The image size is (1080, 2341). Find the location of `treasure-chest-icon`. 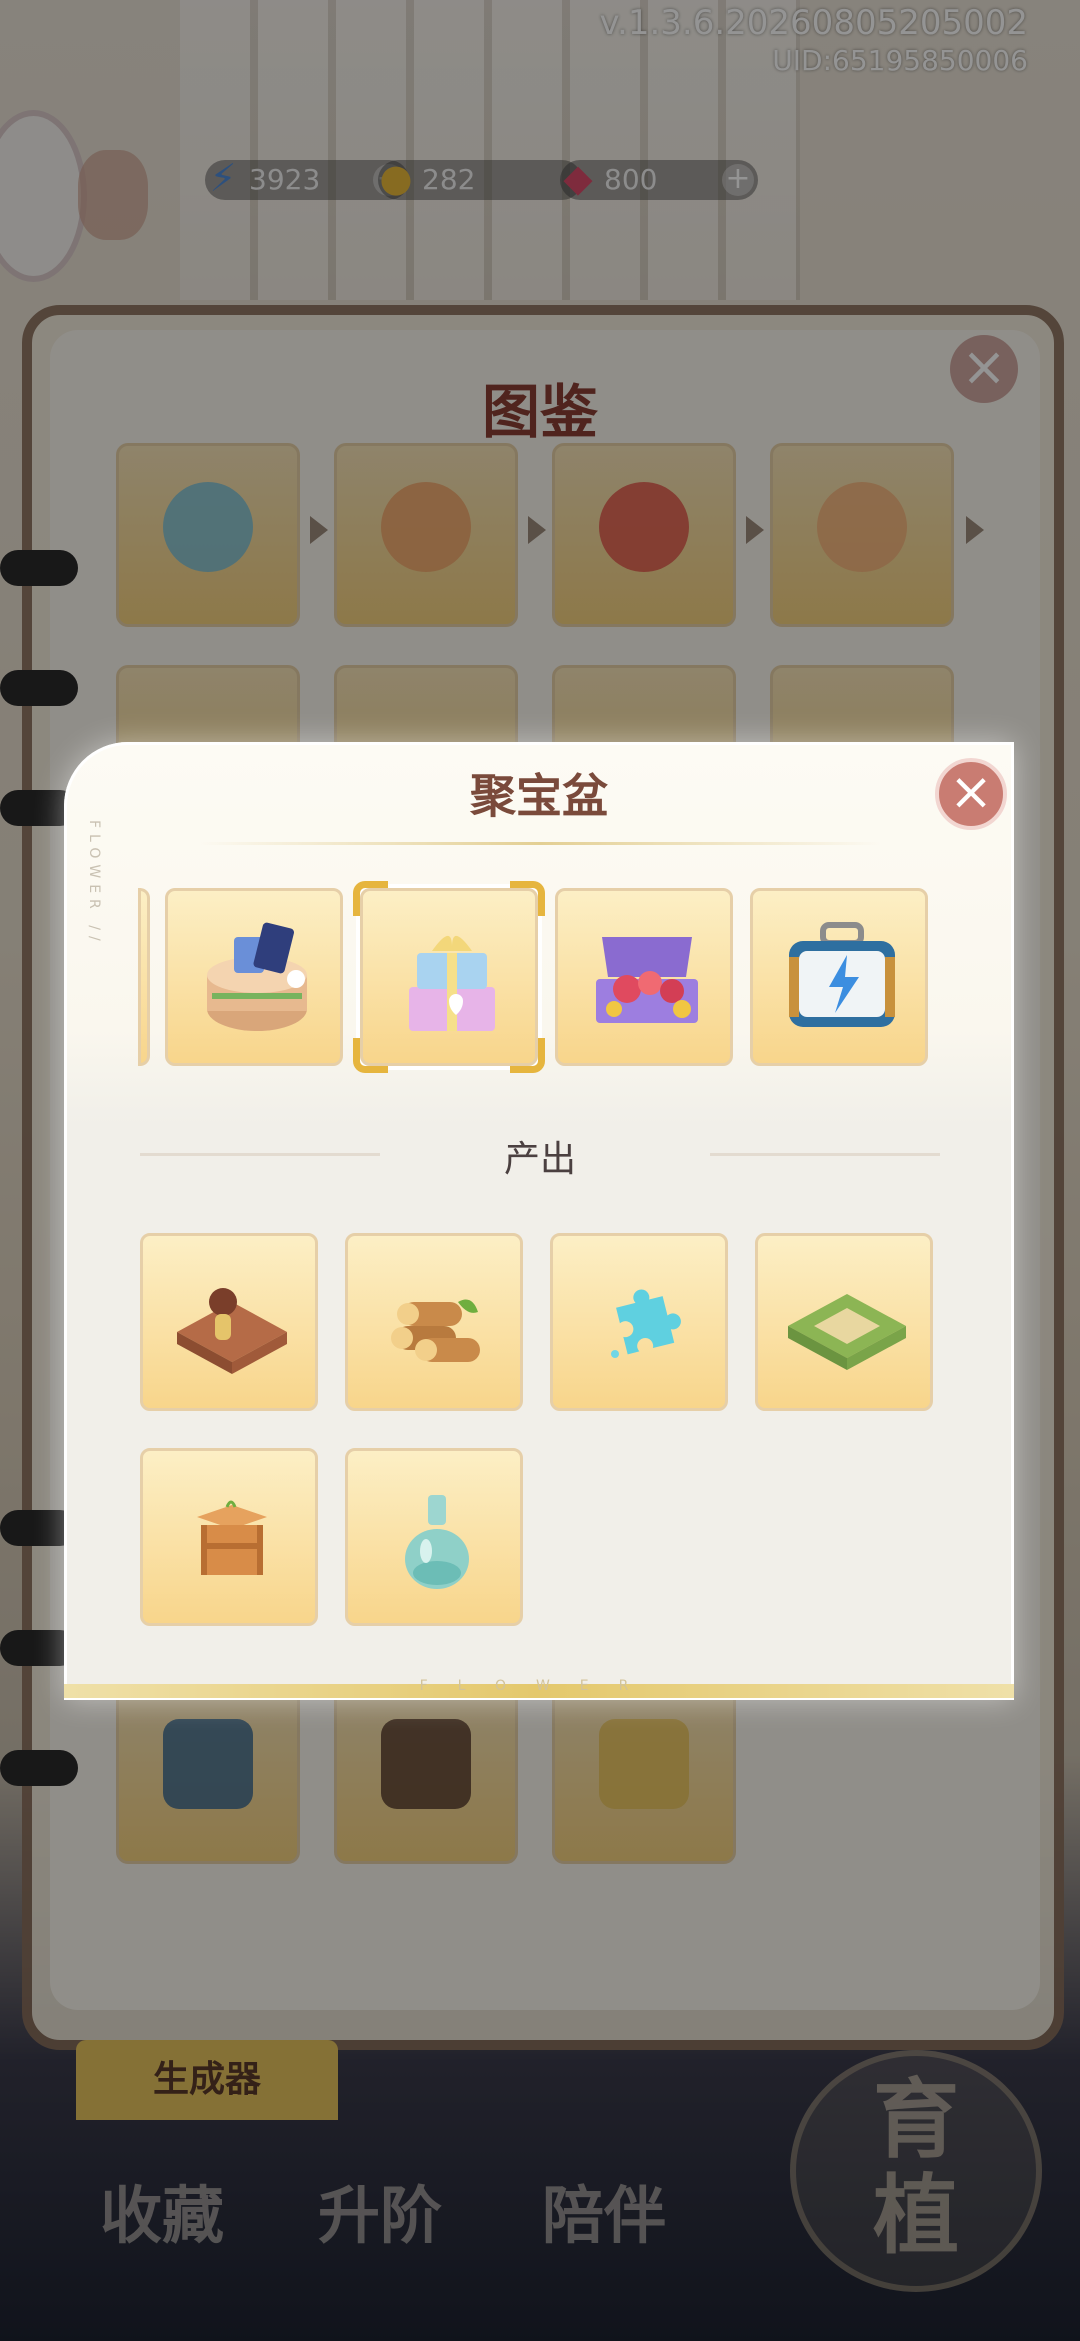

treasure-chest-icon is located at coordinates (647, 980).